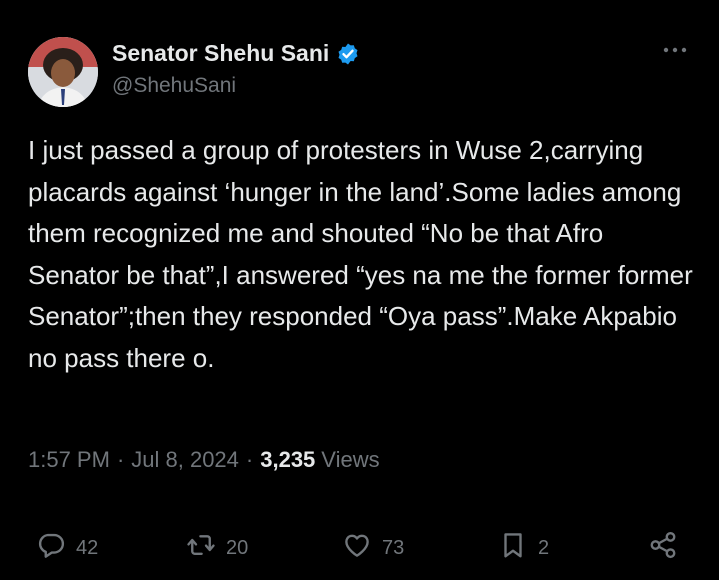 The image size is (719, 580). Describe the element at coordinates (51, 548) in the screenshot. I see `reply-bubble-icon` at that location.